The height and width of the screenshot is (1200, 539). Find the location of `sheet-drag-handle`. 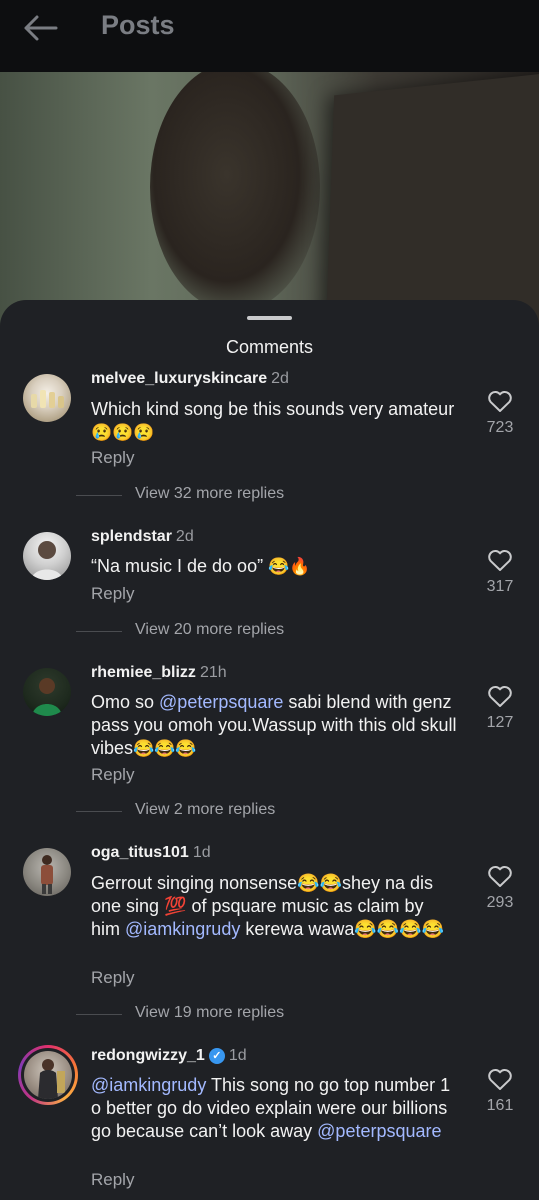

sheet-drag-handle is located at coordinates (269, 318).